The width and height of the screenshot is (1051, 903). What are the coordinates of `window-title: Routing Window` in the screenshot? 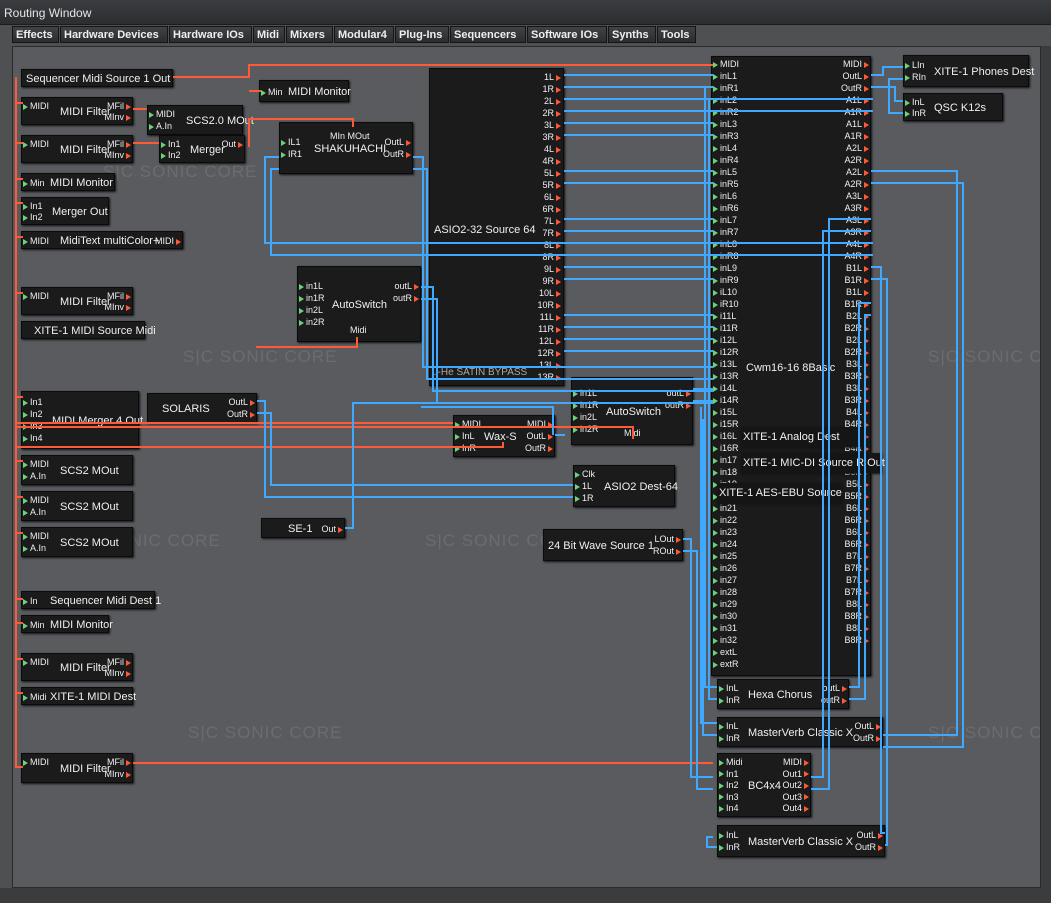 It's located at (48, 13).